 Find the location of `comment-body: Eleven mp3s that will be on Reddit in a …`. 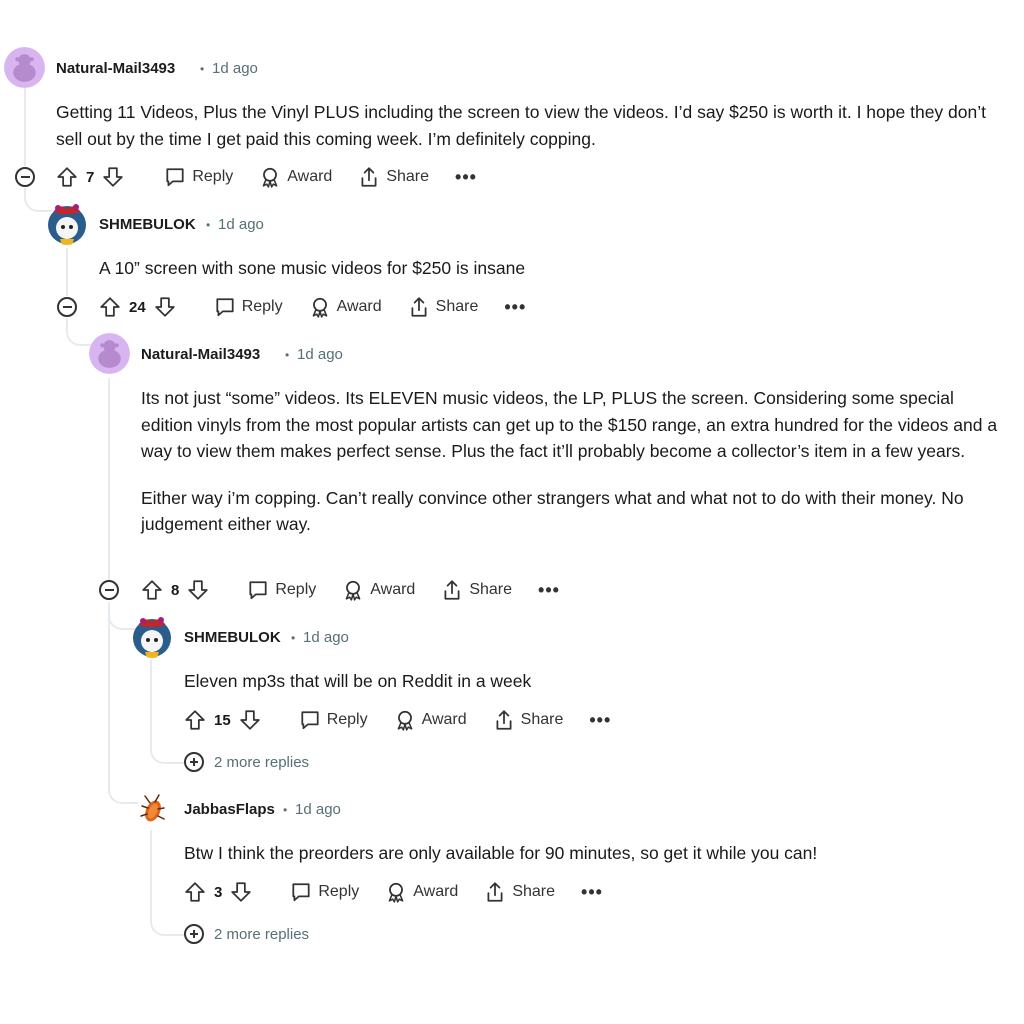

comment-body: Eleven mp3s that will be on Reddit in a … is located at coordinates (594, 681).